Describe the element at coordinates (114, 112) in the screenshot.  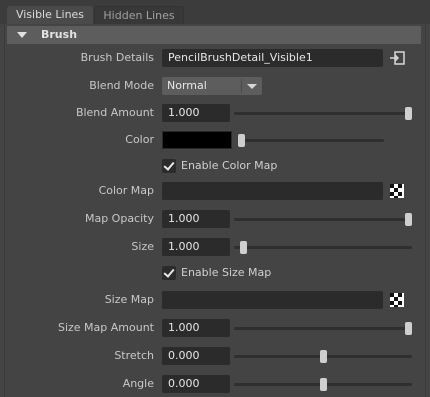
I see `blend-amount-label: Blend Amount` at that location.